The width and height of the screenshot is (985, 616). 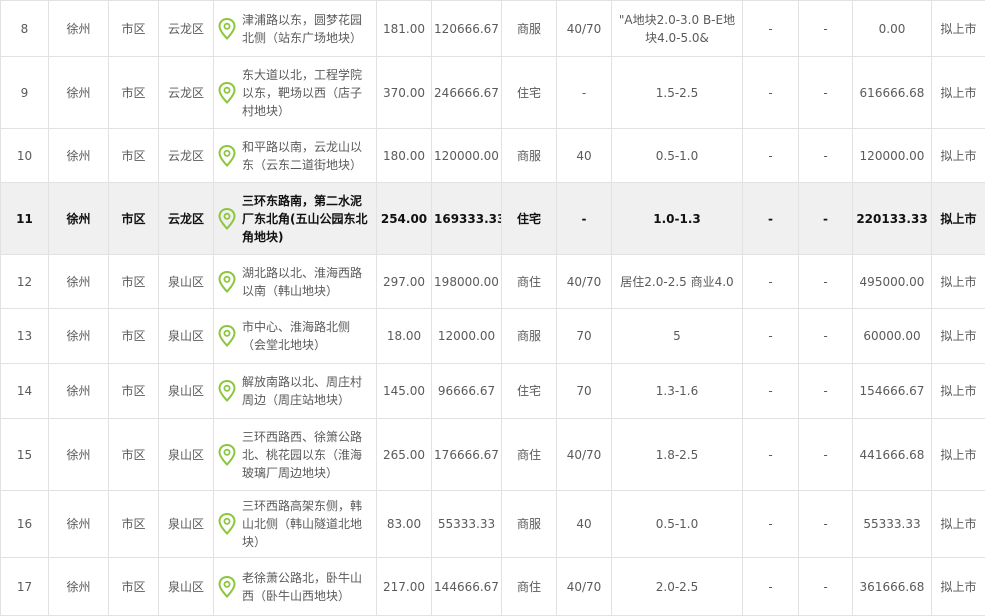 What do you see at coordinates (404, 282) in the screenshot?
I see `area-mu-cell: 297.00` at bounding box center [404, 282].